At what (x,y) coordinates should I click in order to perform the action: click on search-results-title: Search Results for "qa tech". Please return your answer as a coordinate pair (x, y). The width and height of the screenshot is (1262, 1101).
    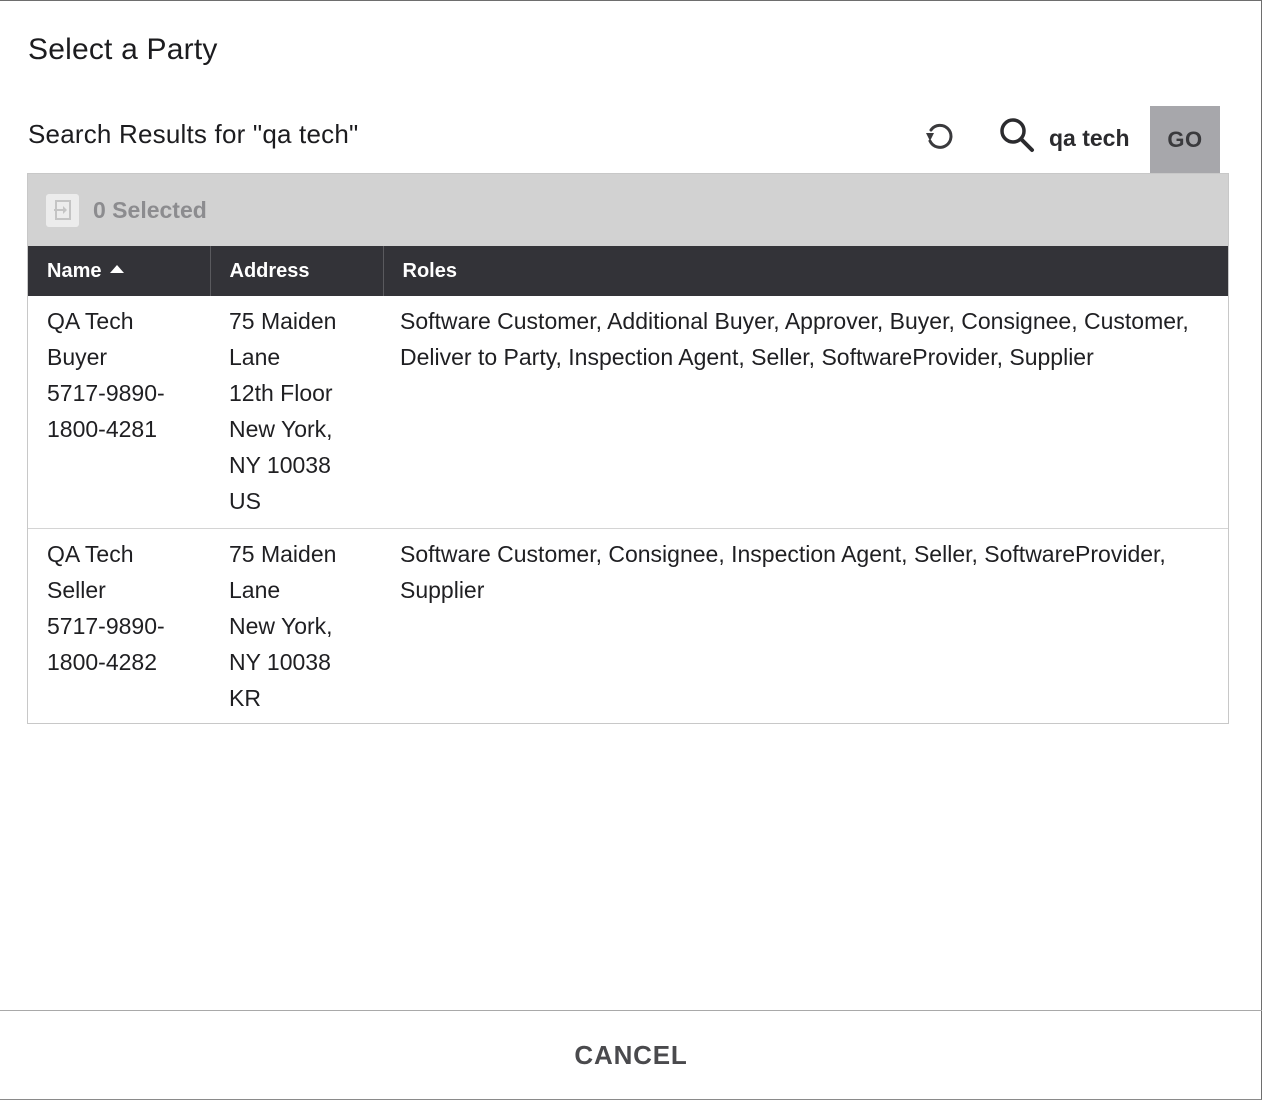
    Looking at the image, I should click on (193, 134).